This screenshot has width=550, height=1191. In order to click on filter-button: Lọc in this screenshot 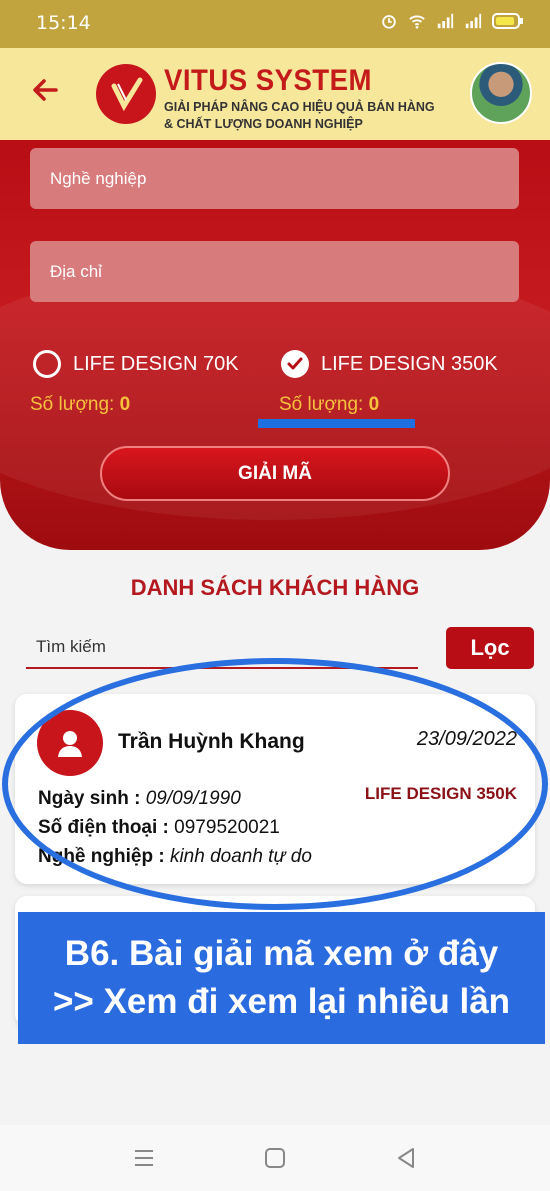, I will do `click(490, 648)`.